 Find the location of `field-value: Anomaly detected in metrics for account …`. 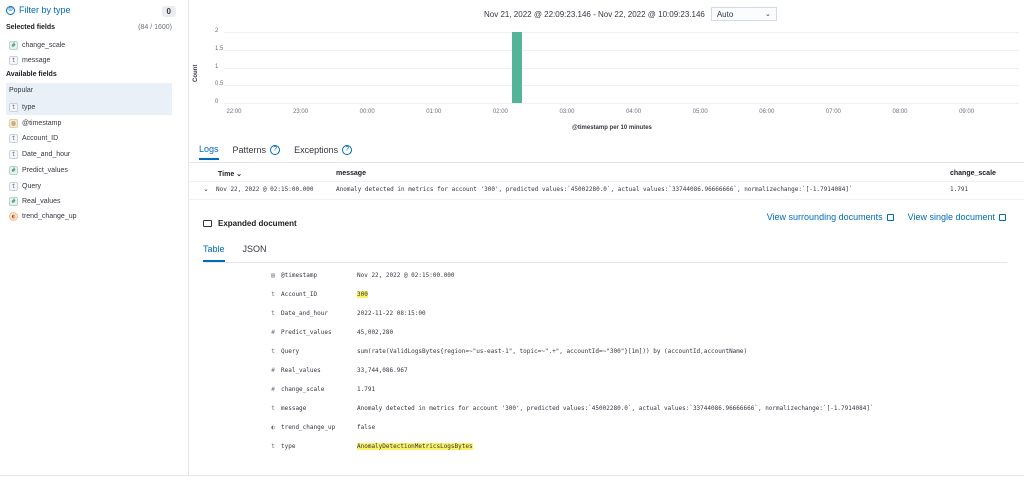

field-value: Anomaly detected in metrics for account … is located at coordinates (615, 408).